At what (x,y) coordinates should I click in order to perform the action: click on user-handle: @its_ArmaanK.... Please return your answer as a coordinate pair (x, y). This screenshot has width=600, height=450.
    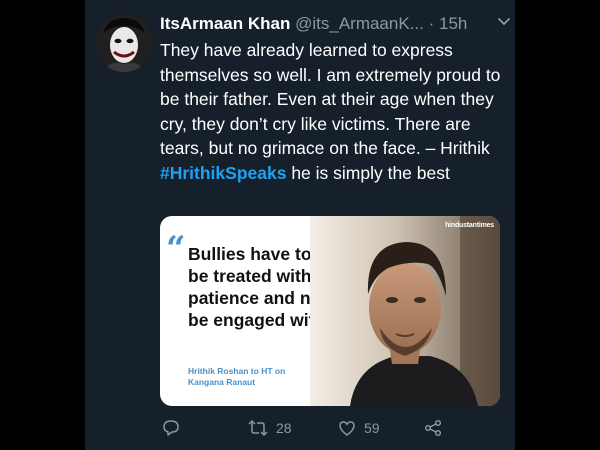
    Looking at the image, I should click on (359, 23).